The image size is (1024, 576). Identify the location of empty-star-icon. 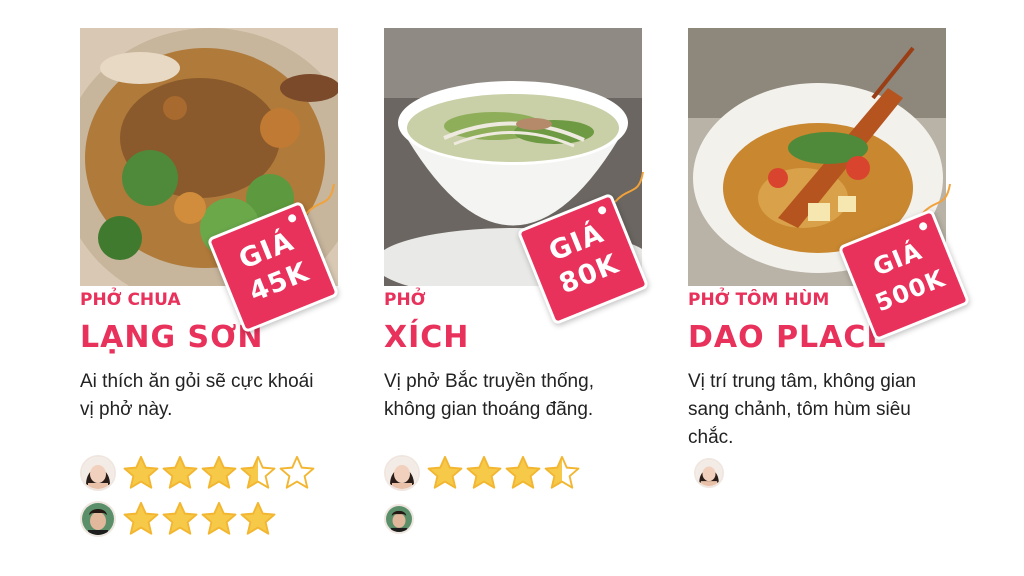
(297, 472).